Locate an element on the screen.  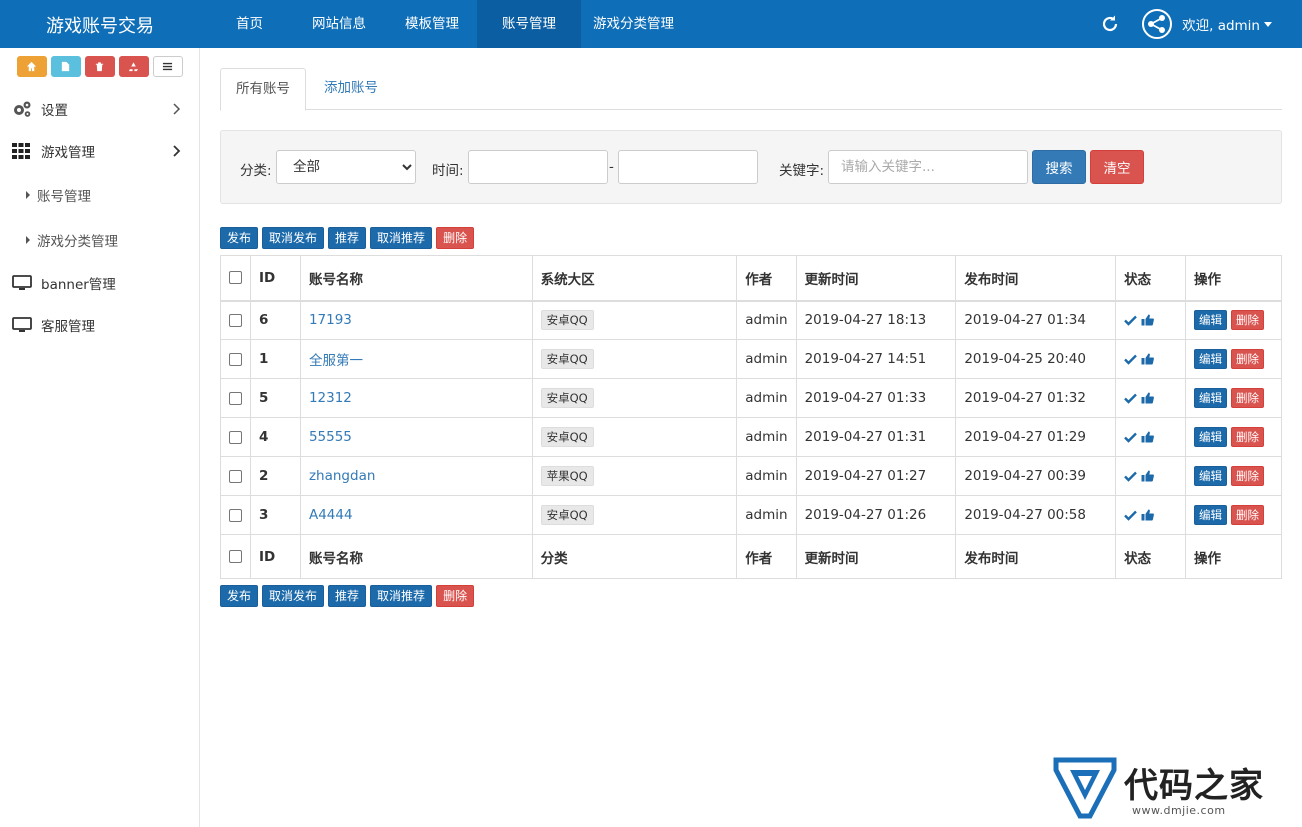
user-menu: 欢迎, admin is located at coordinates (1207, 24).